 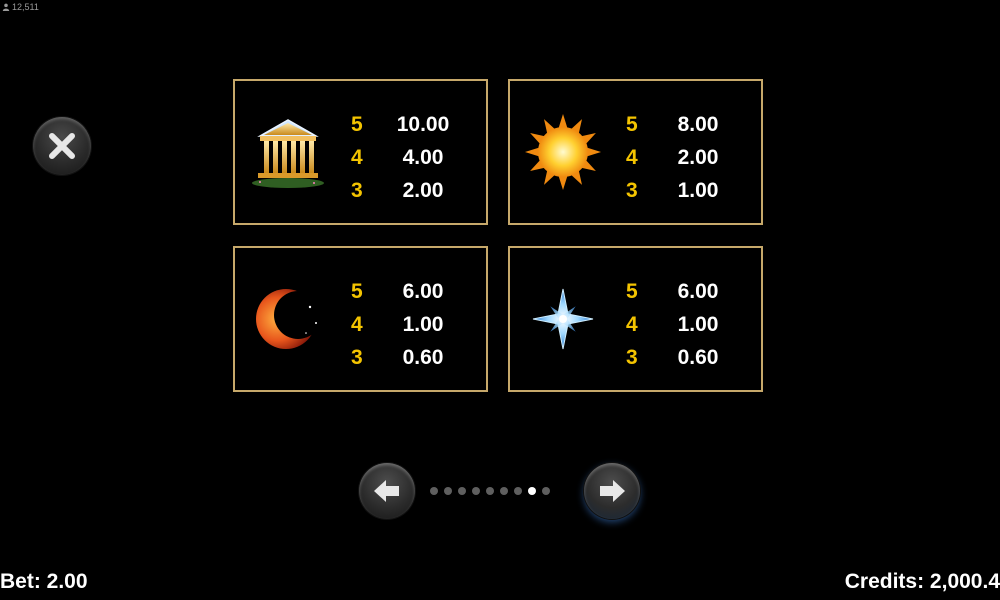 I want to click on payout-row: 5 10.00, so click(x=406, y=124).